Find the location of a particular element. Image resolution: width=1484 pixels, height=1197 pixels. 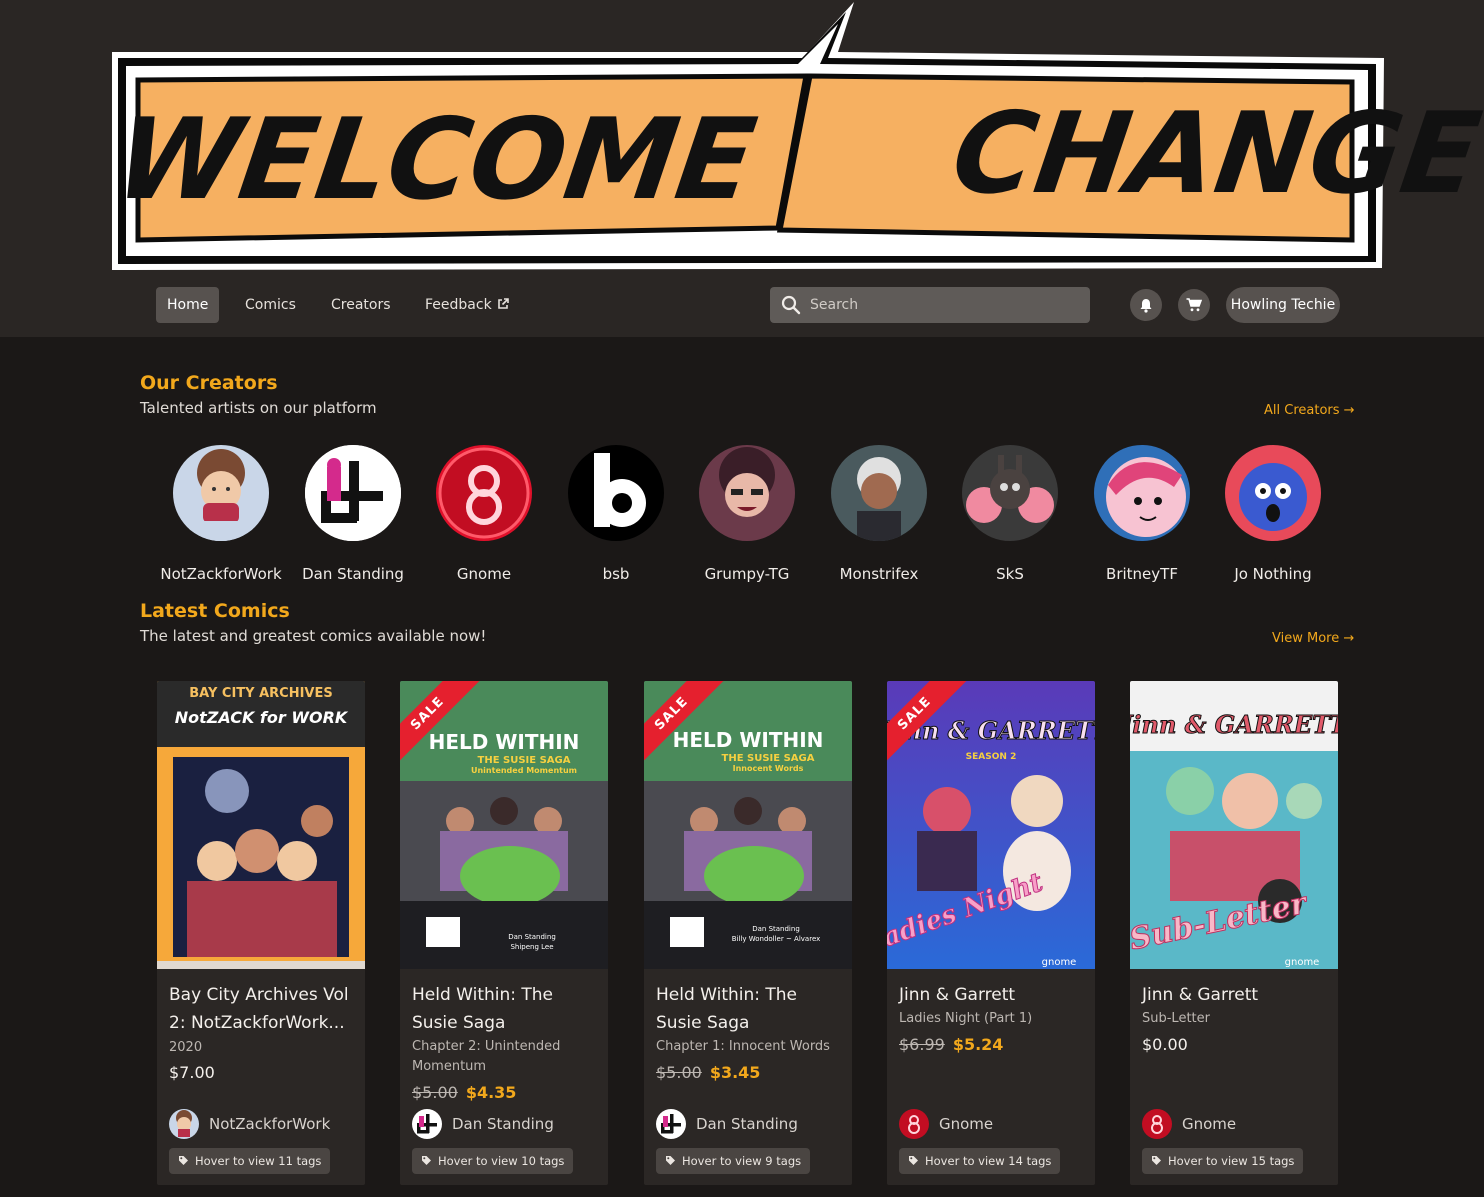

nav-feedback: Feedback is located at coordinates (467, 305).